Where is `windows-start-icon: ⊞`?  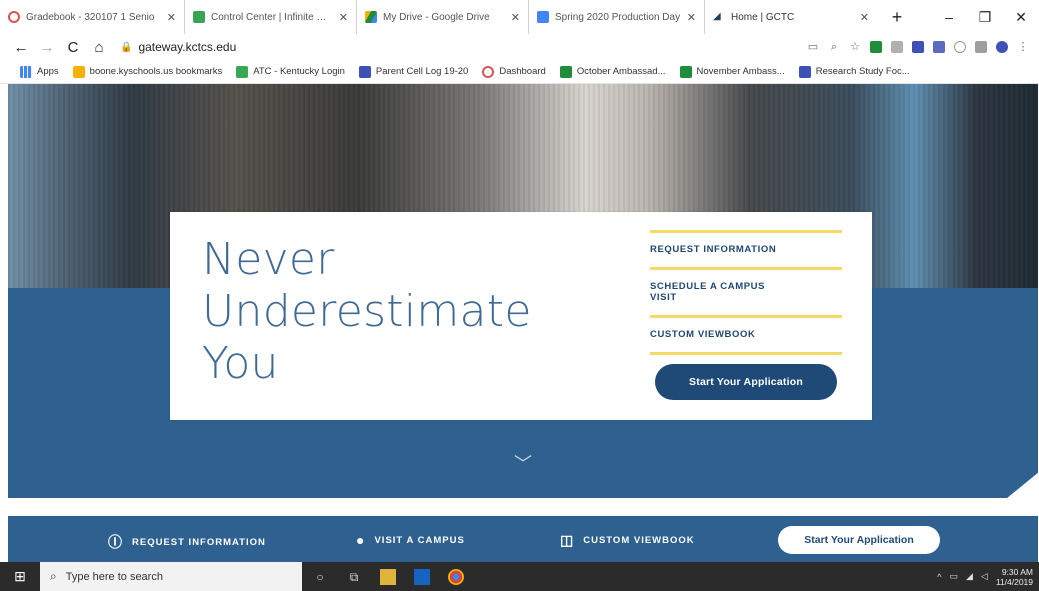 windows-start-icon: ⊞ is located at coordinates (20, 576).